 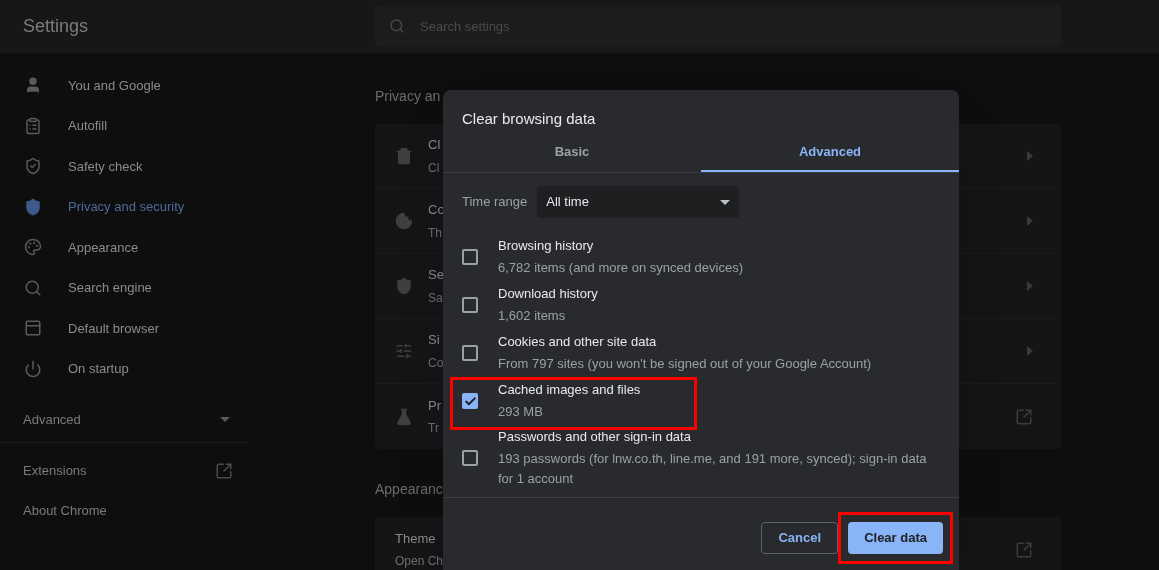 What do you see at coordinates (685, 364) in the screenshot?
I see `item-detail: From 797 sites (you won't be signed out of your Google Account)` at bounding box center [685, 364].